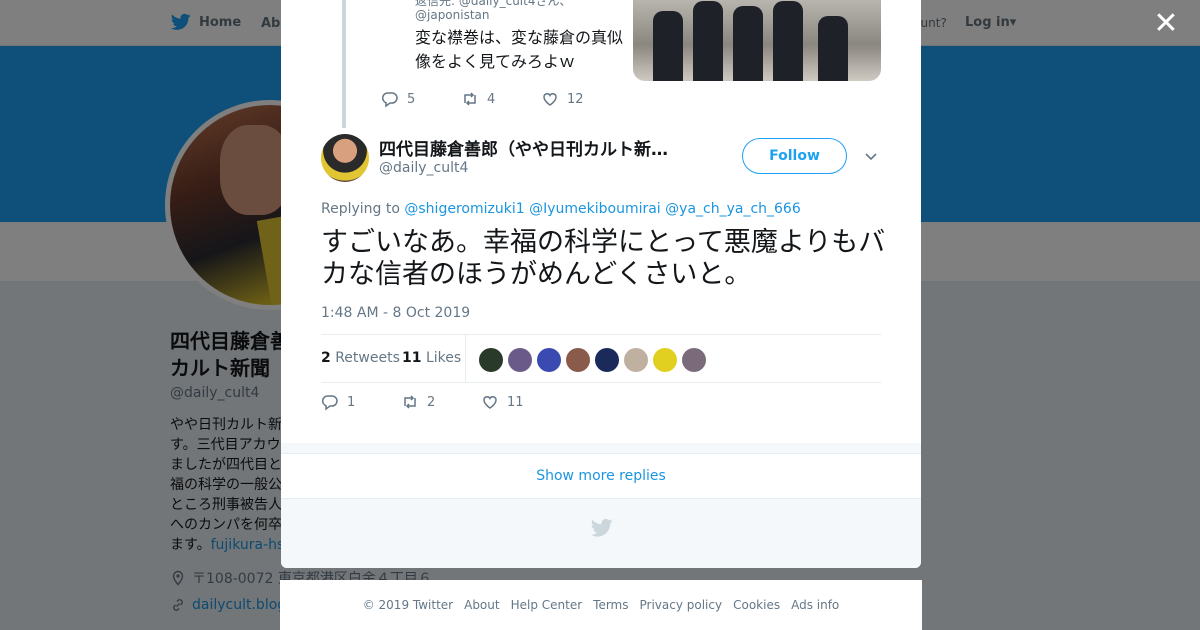  What do you see at coordinates (601, 476) in the screenshot?
I see `show-more-replies-button: Show more replies` at bounding box center [601, 476].